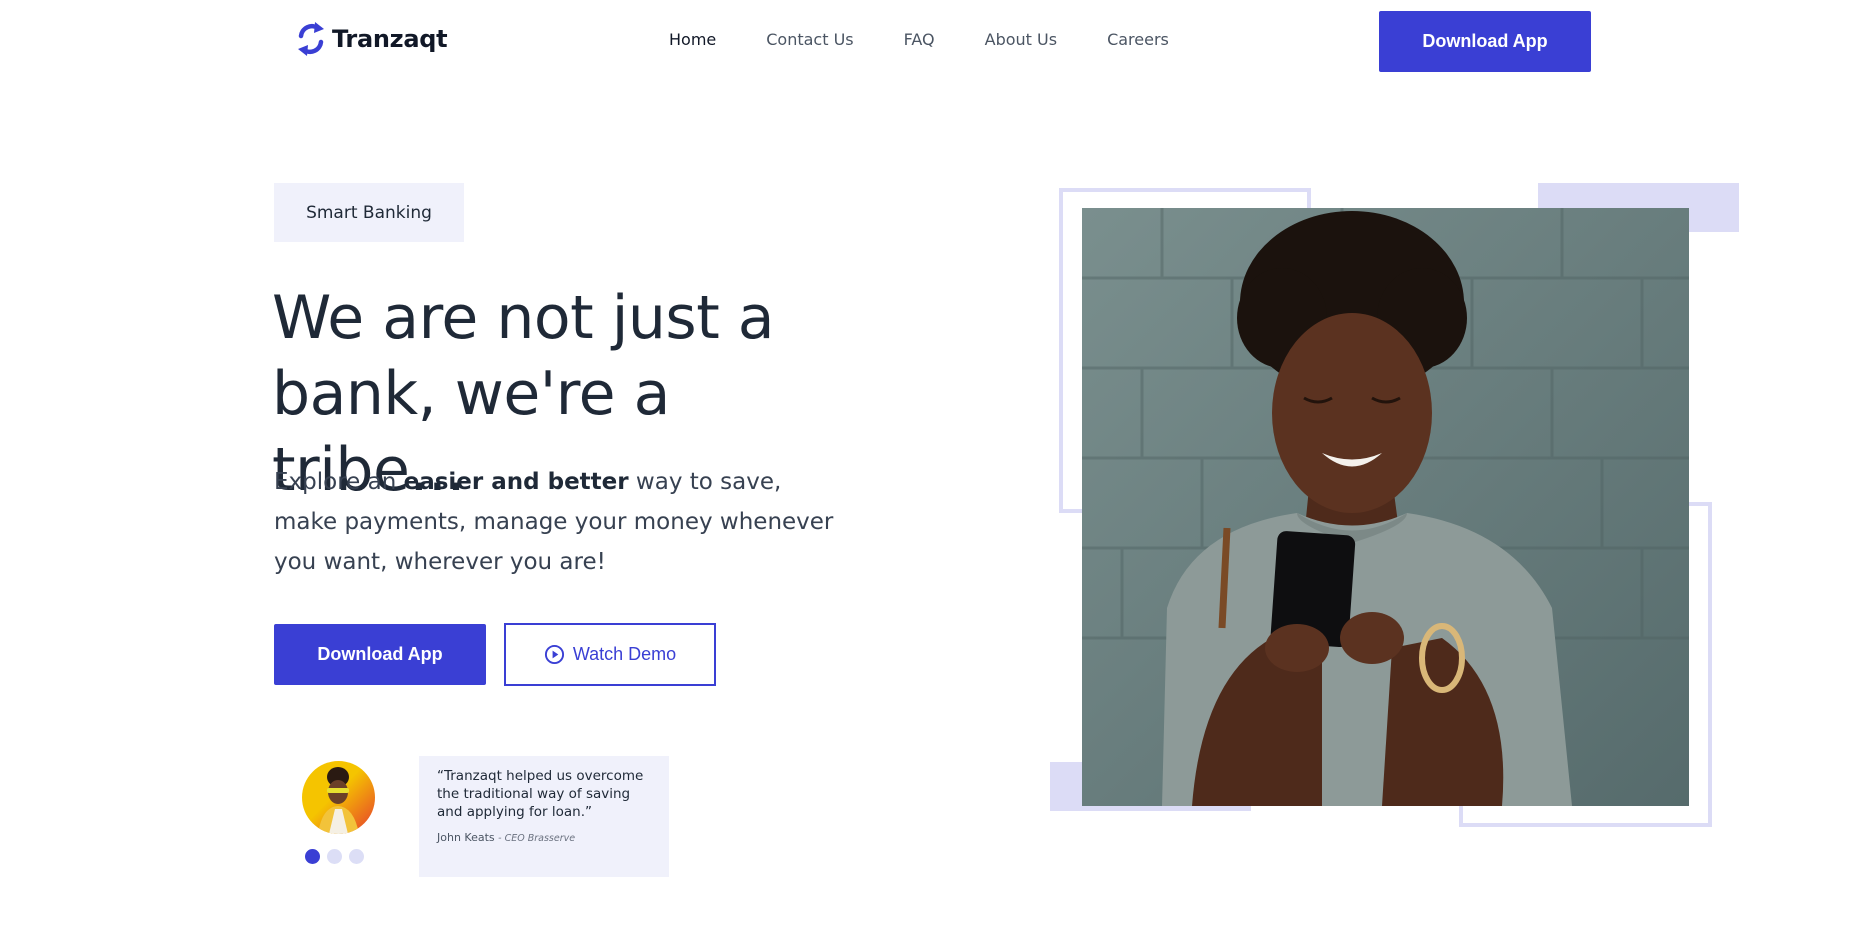 Image resolution: width=1851 pixels, height=929 pixels. Describe the element at coordinates (1138, 39) in the screenshot. I see `nav-item-careers: Careers` at that location.